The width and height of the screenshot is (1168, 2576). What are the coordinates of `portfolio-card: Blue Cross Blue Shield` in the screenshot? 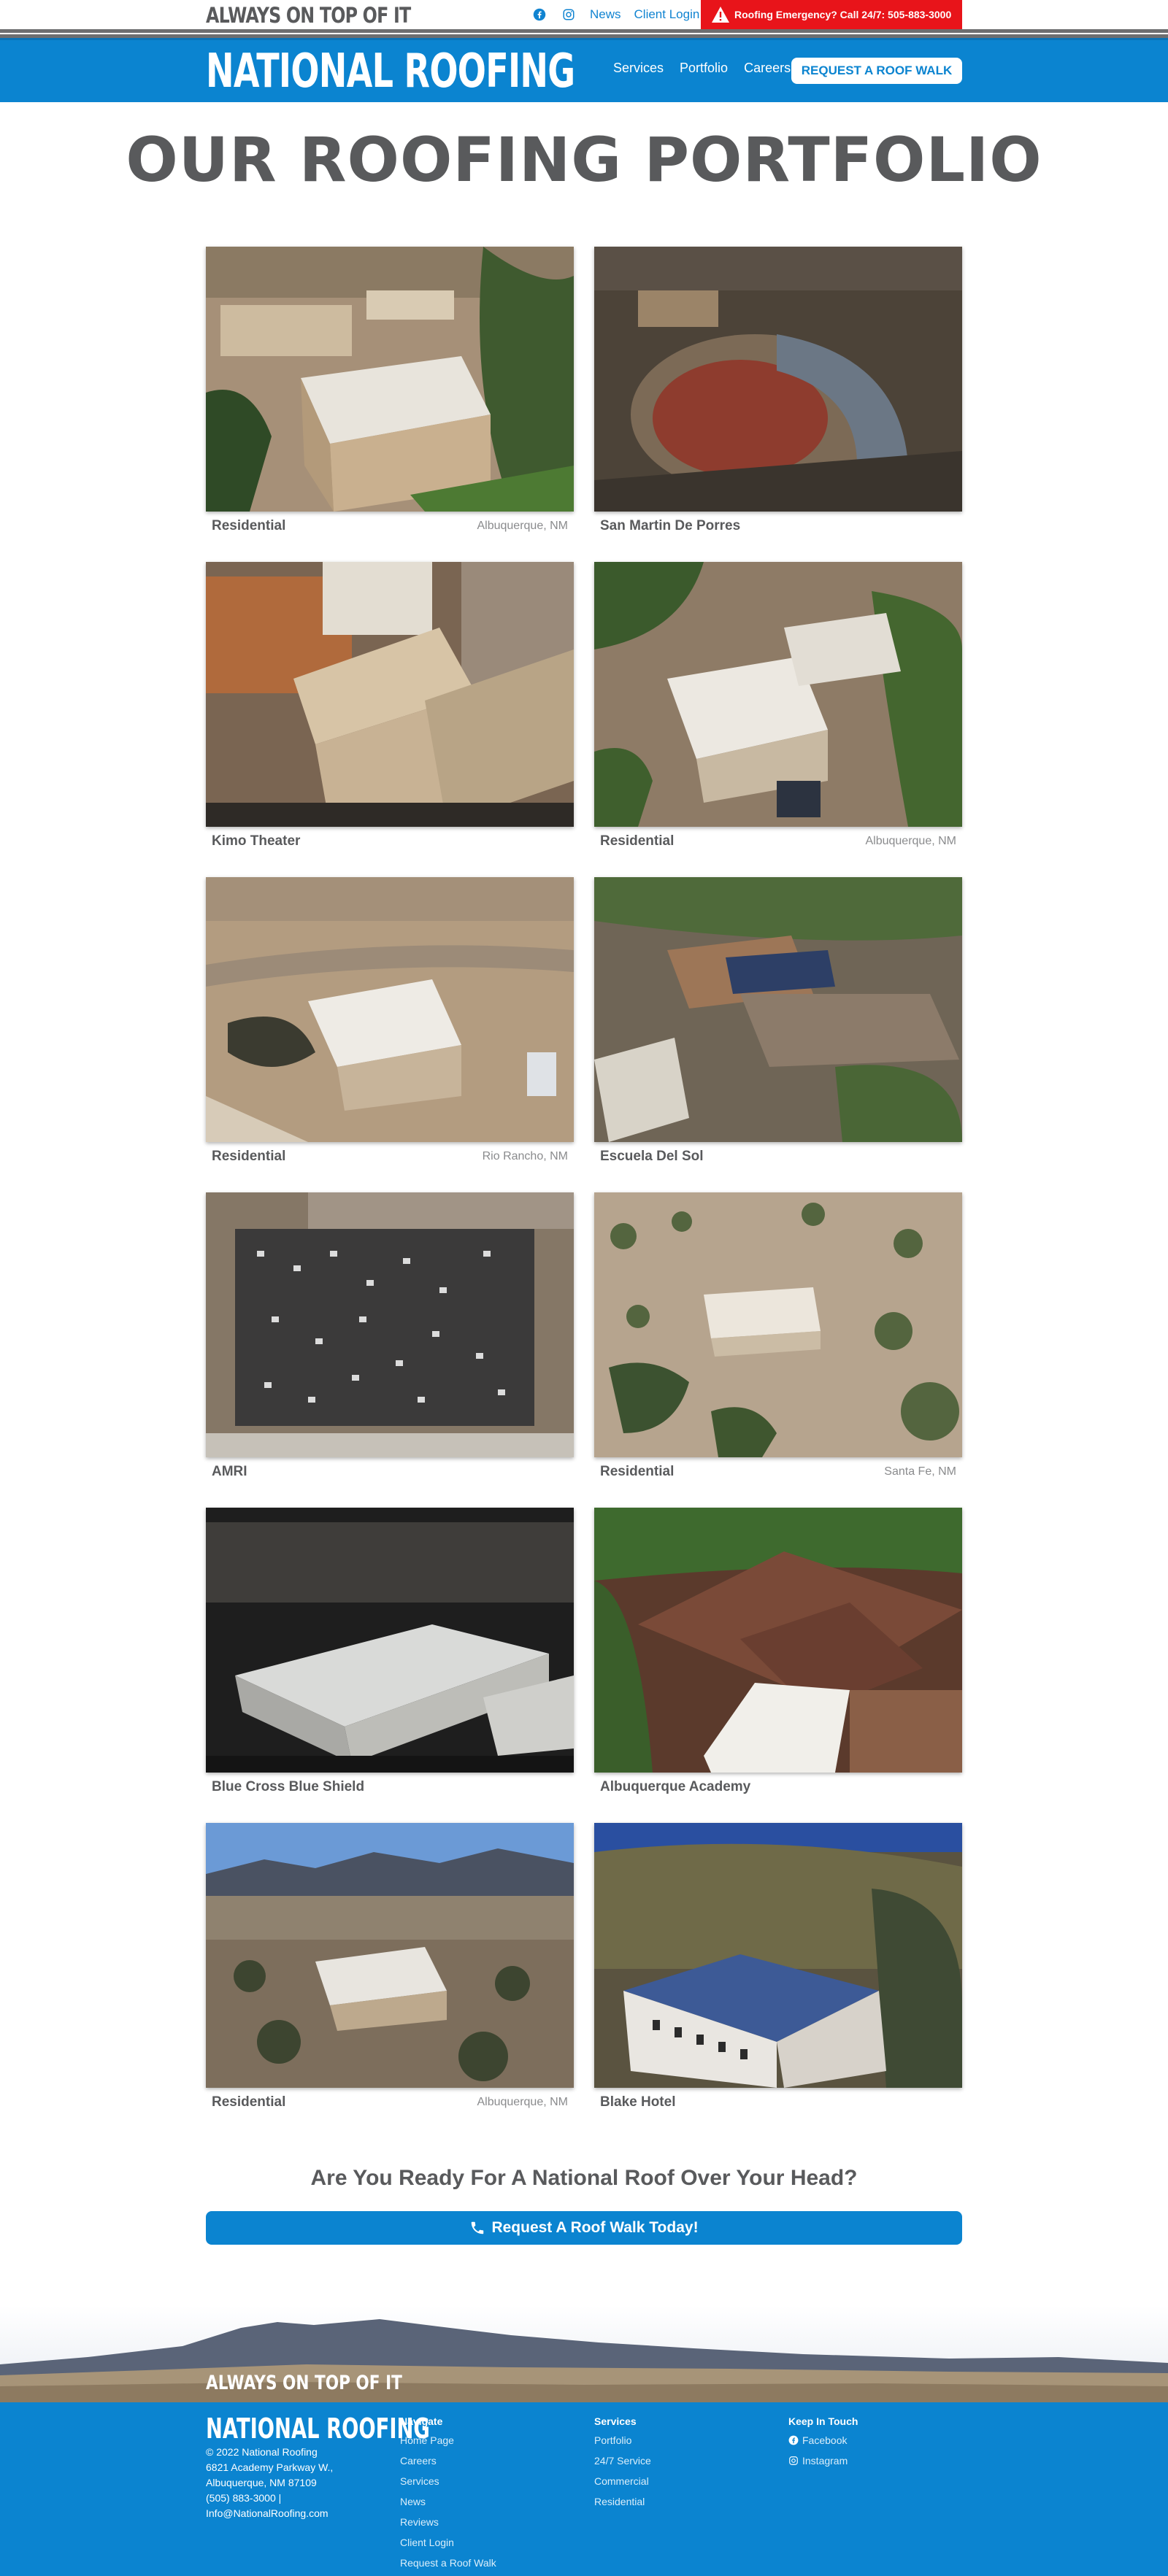 It's located at (390, 1658).